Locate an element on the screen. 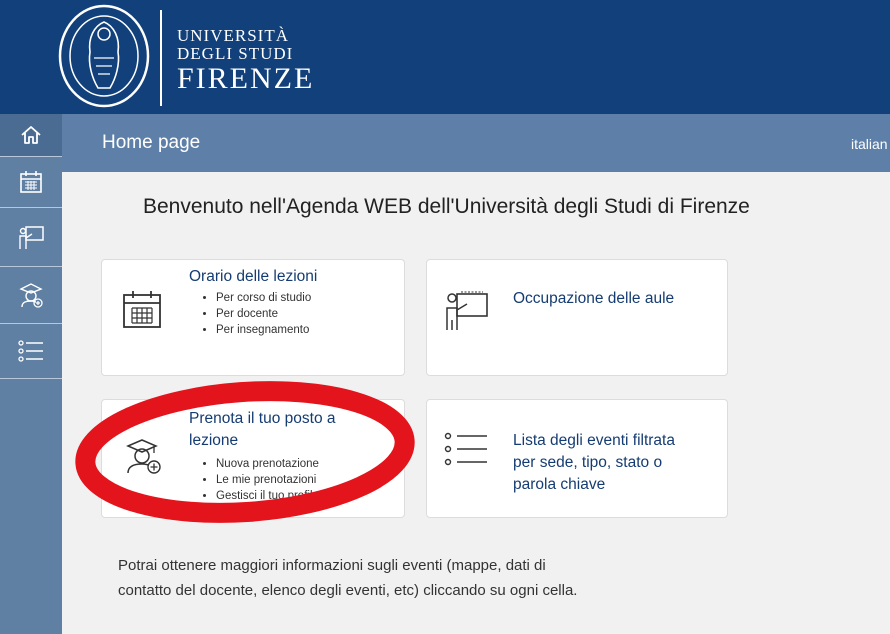 The image size is (890, 634). page-title: Home page is located at coordinates (151, 142).